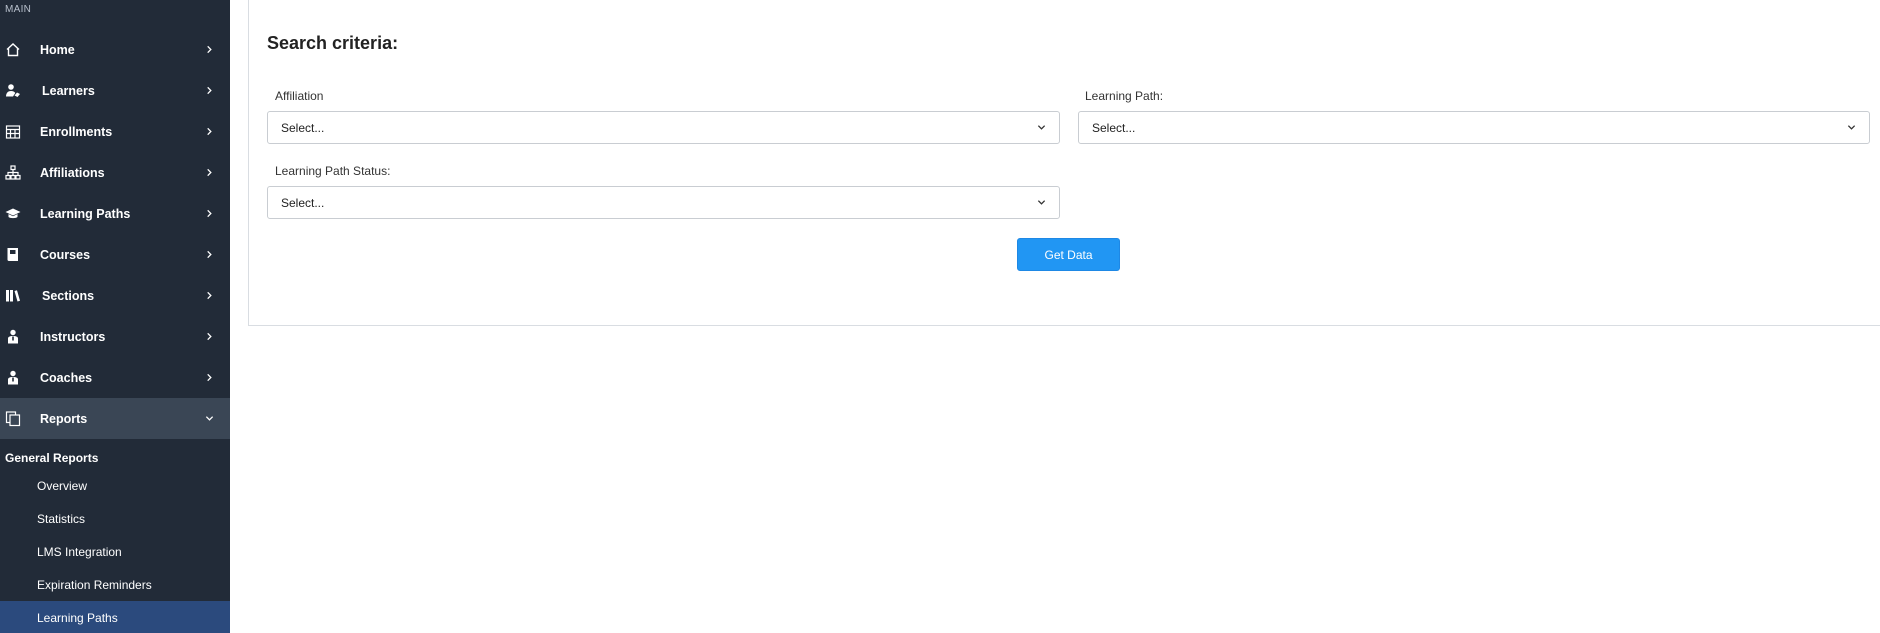 Image resolution: width=1880 pixels, height=633 pixels. What do you see at coordinates (115, 617) in the screenshot?
I see `sub-item-learning-paths: Learning Paths` at bounding box center [115, 617].